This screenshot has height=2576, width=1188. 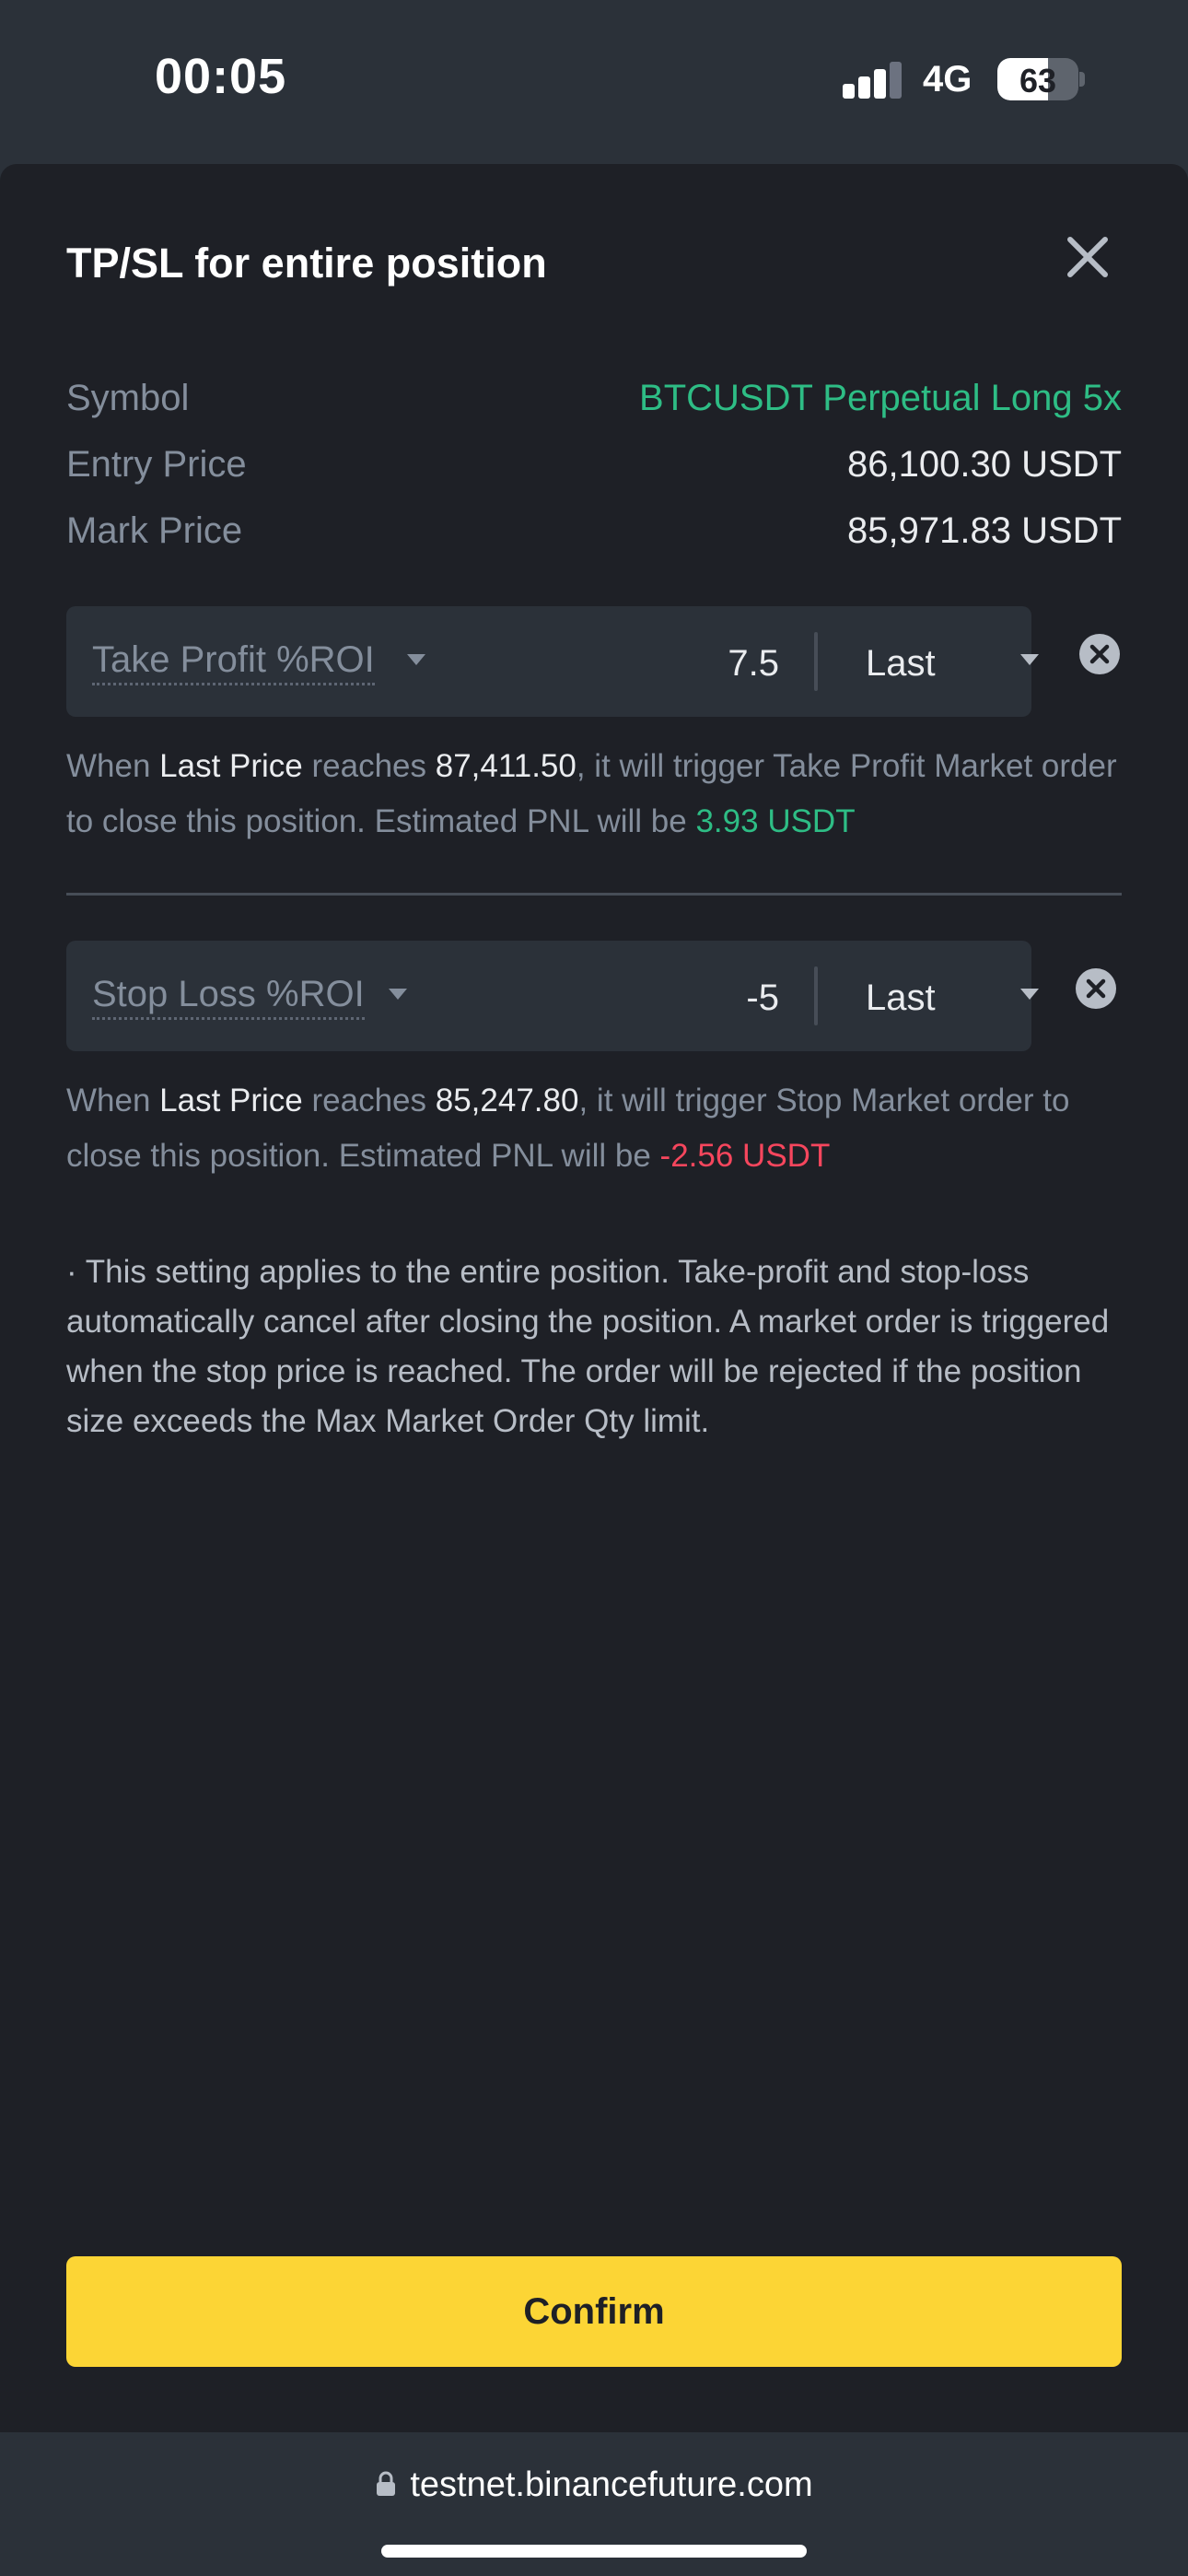 I want to click on battery-cap, so click(x=1082, y=79).